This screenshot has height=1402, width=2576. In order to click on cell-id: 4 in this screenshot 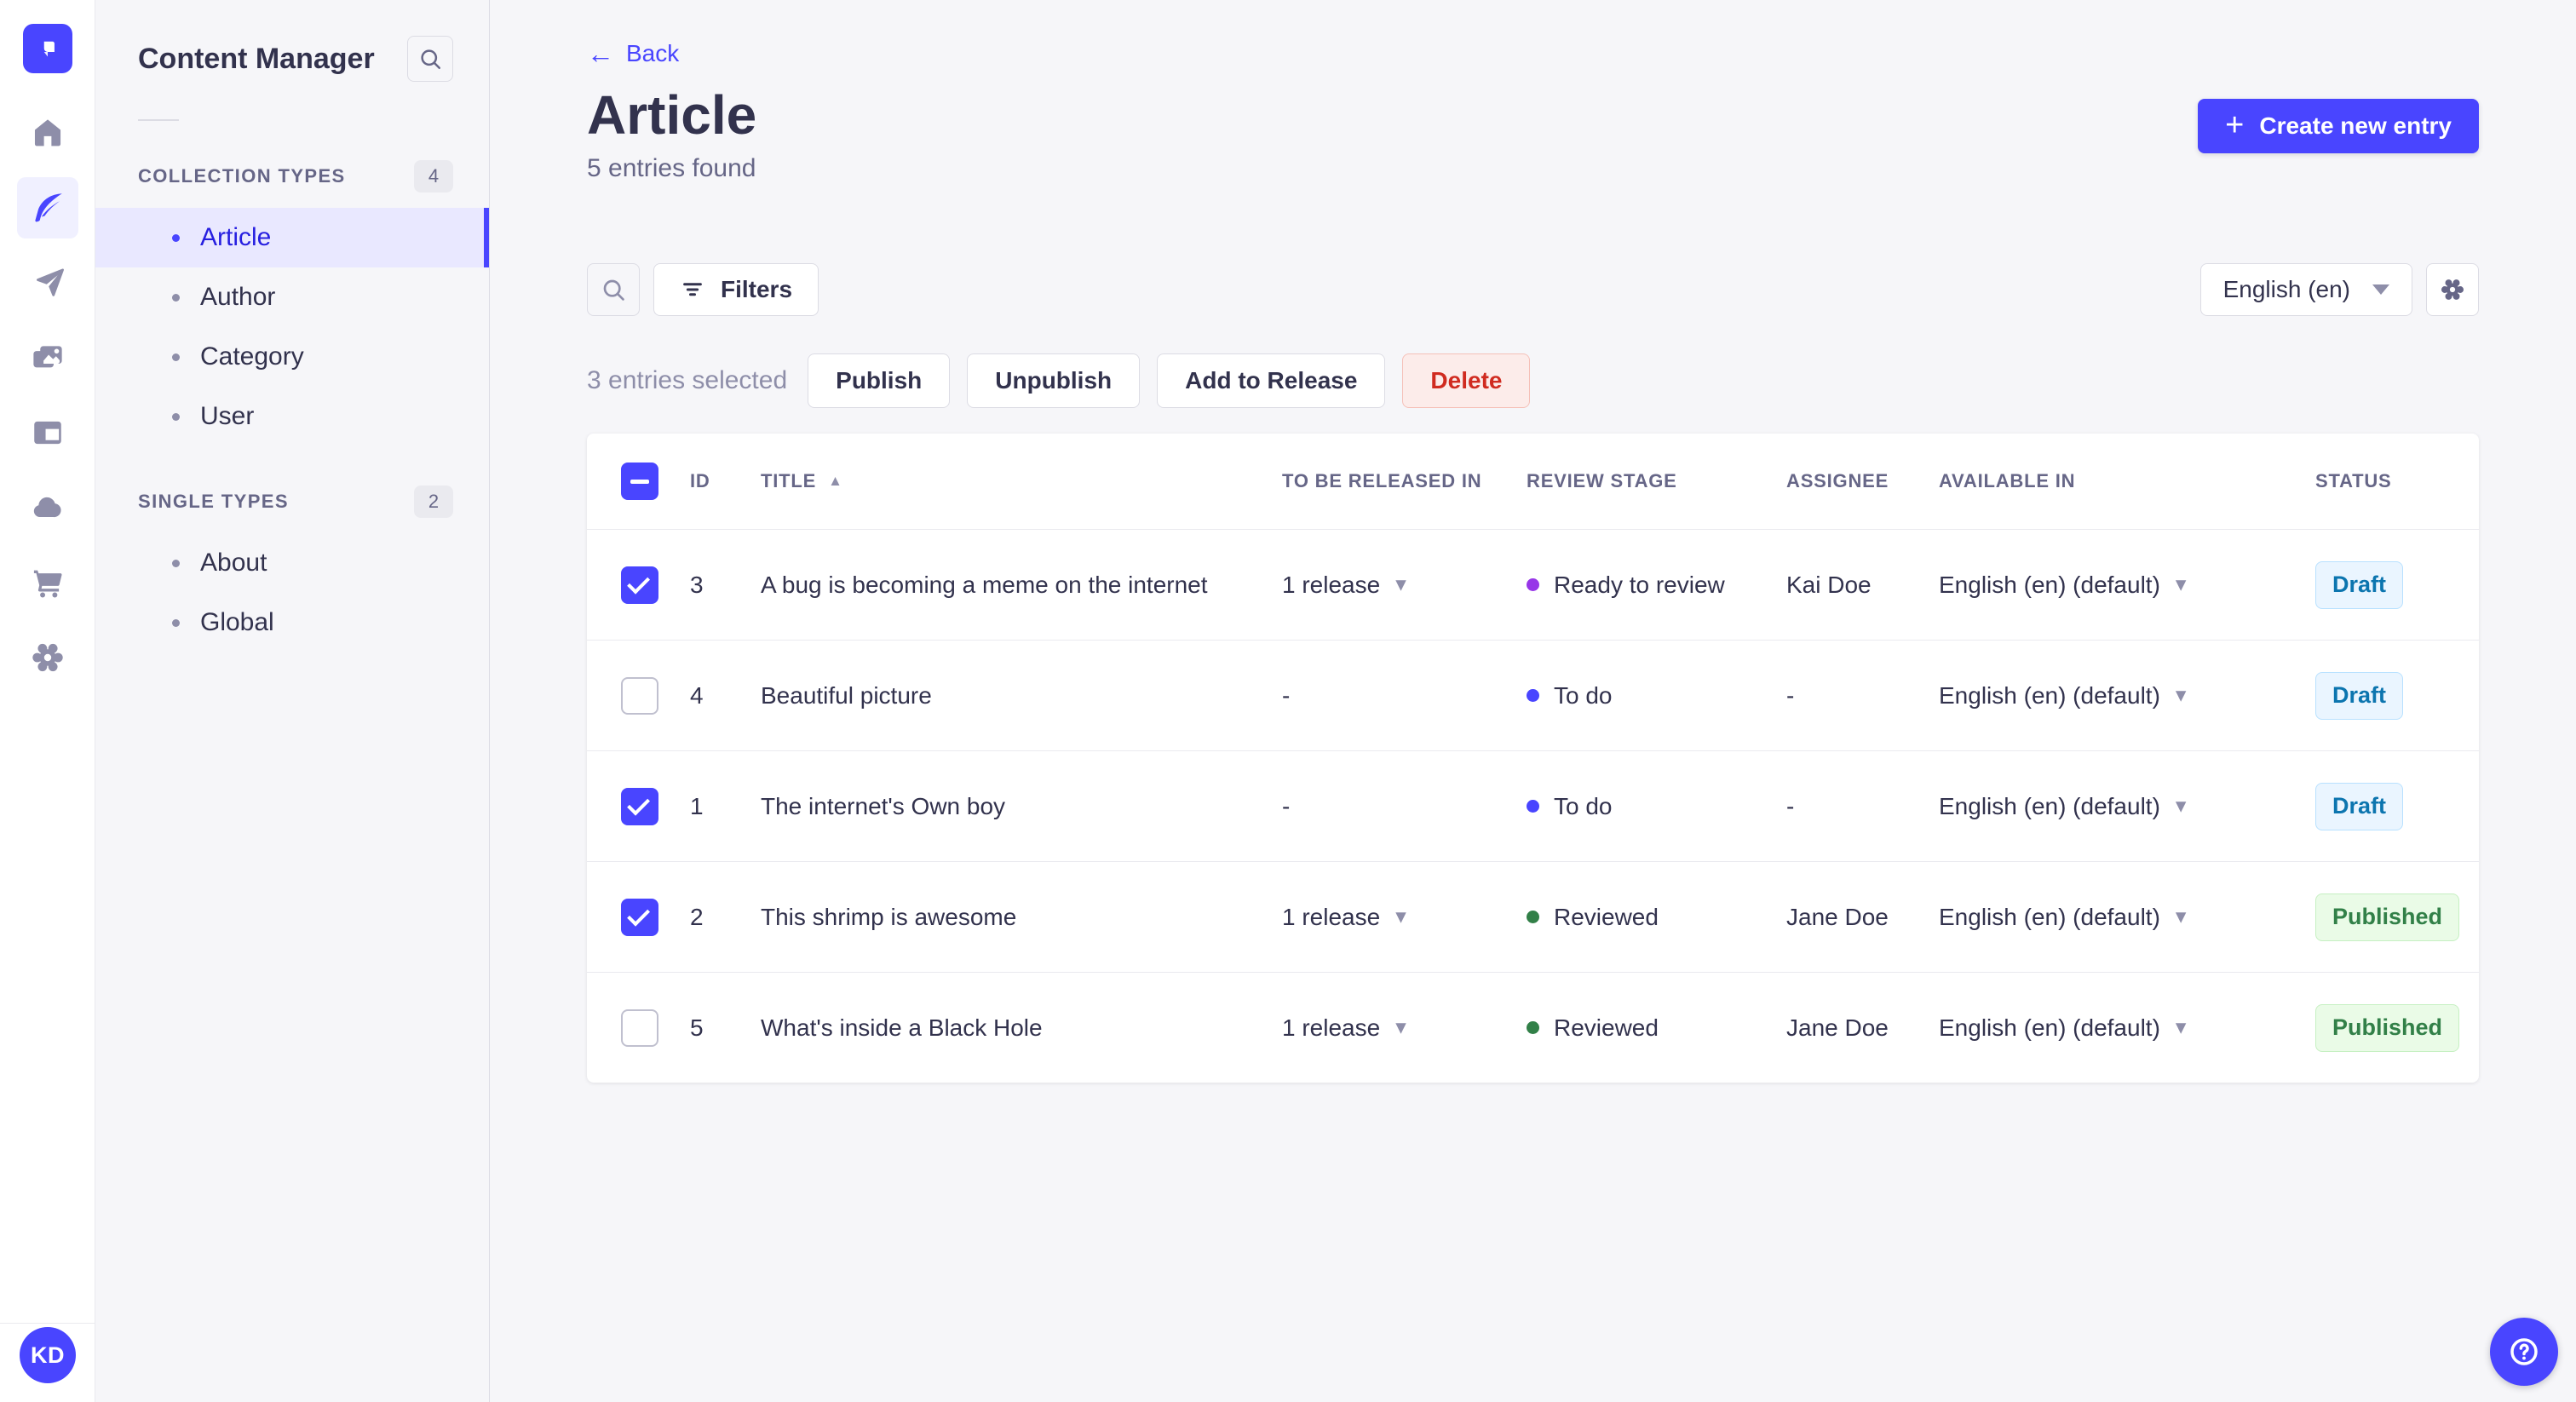, I will do `click(697, 695)`.